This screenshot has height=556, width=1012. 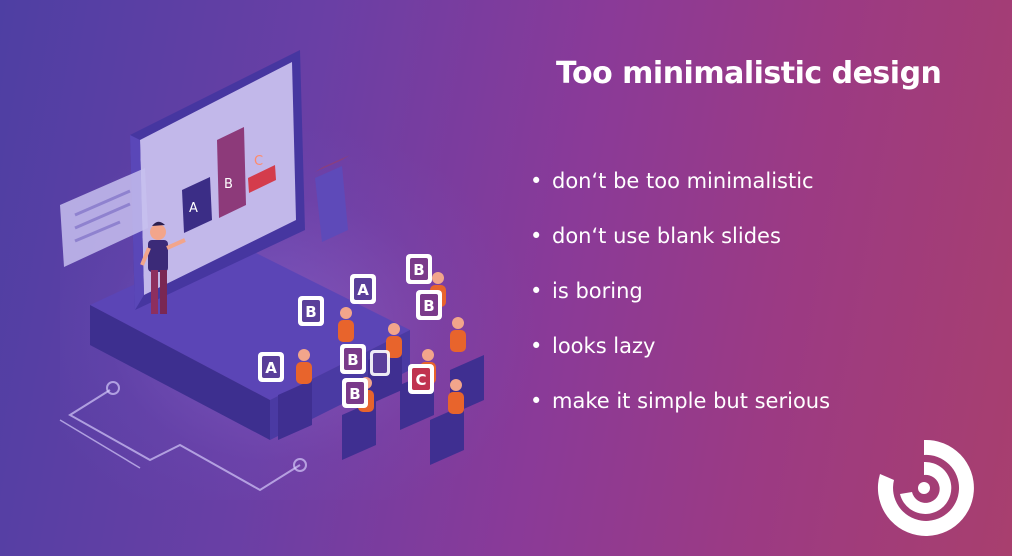 What do you see at coordinates (666, 236) in the screenshot?
I see `bullet-text: don‘t use blank slides` at bounding box center [666, 236].